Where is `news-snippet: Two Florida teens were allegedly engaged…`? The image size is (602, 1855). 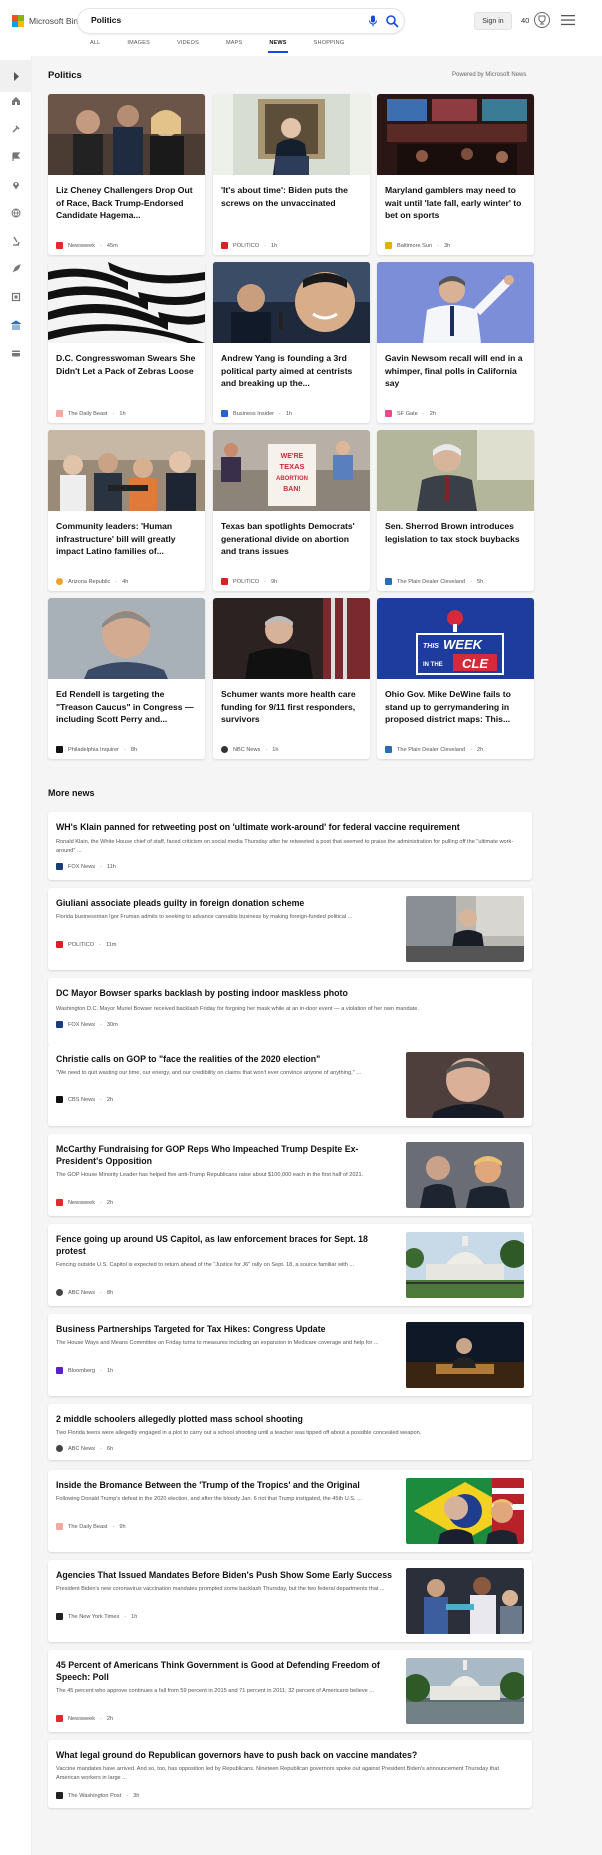
news-snippet: Two Florida teens were allegedly engaged… is located at coordinates (239, 1433).